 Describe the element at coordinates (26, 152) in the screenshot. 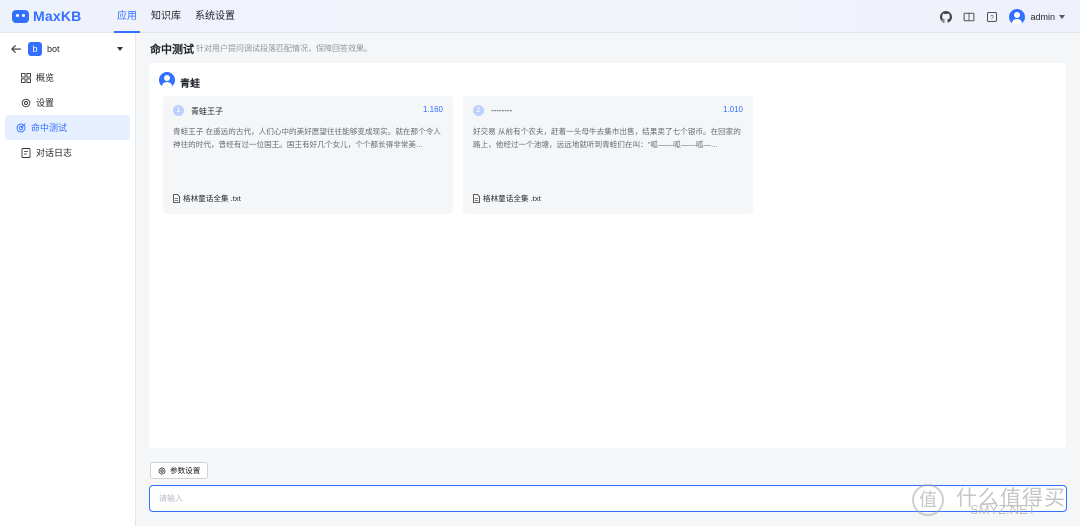

I see `document-icon` at that location.